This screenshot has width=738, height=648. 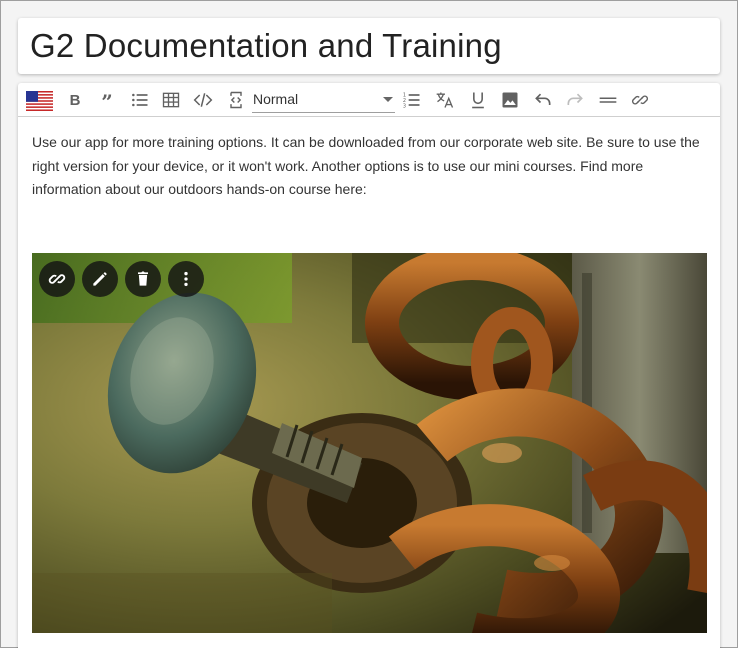 I want to click on image-delete-button, so click(x=143, y=279).